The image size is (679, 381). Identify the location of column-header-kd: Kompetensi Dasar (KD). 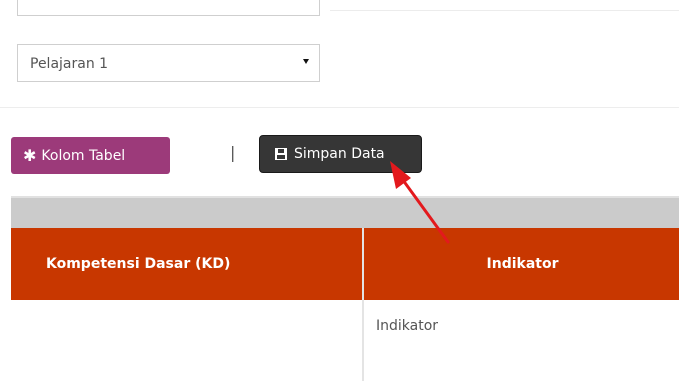
(186, 264).